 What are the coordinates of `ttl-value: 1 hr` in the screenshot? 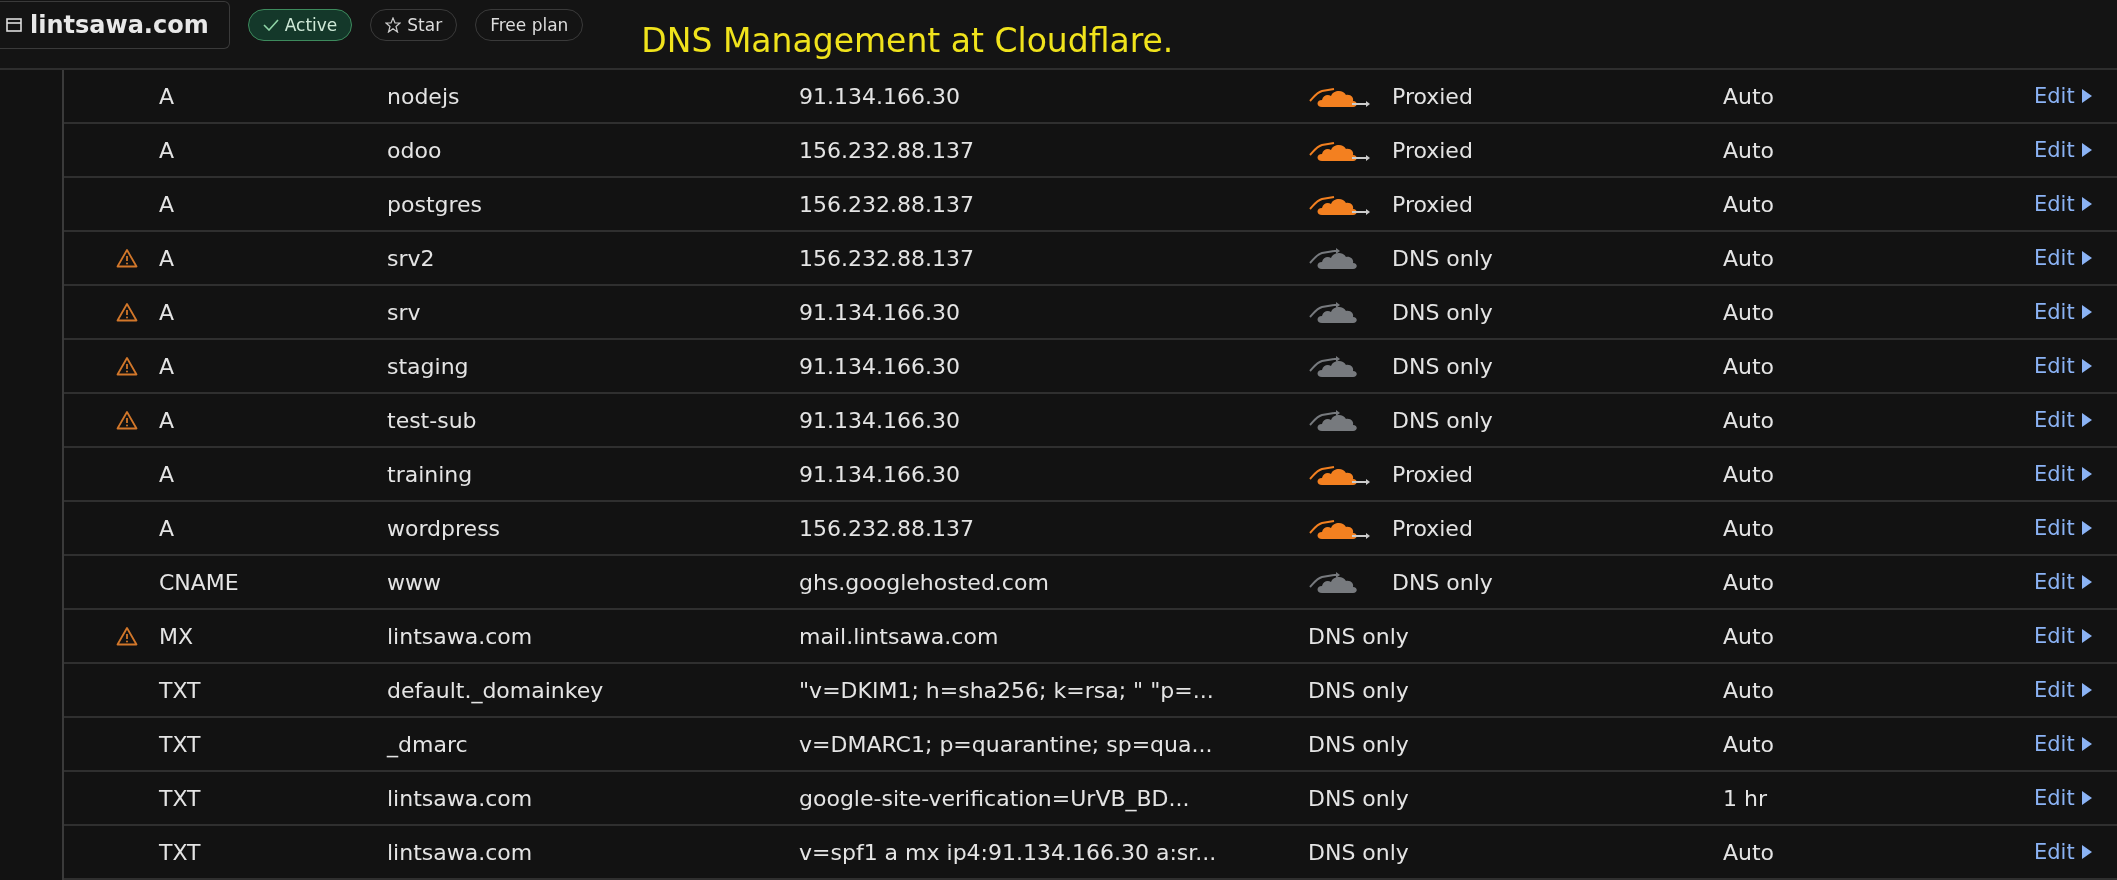 It's located at (1745, 798).